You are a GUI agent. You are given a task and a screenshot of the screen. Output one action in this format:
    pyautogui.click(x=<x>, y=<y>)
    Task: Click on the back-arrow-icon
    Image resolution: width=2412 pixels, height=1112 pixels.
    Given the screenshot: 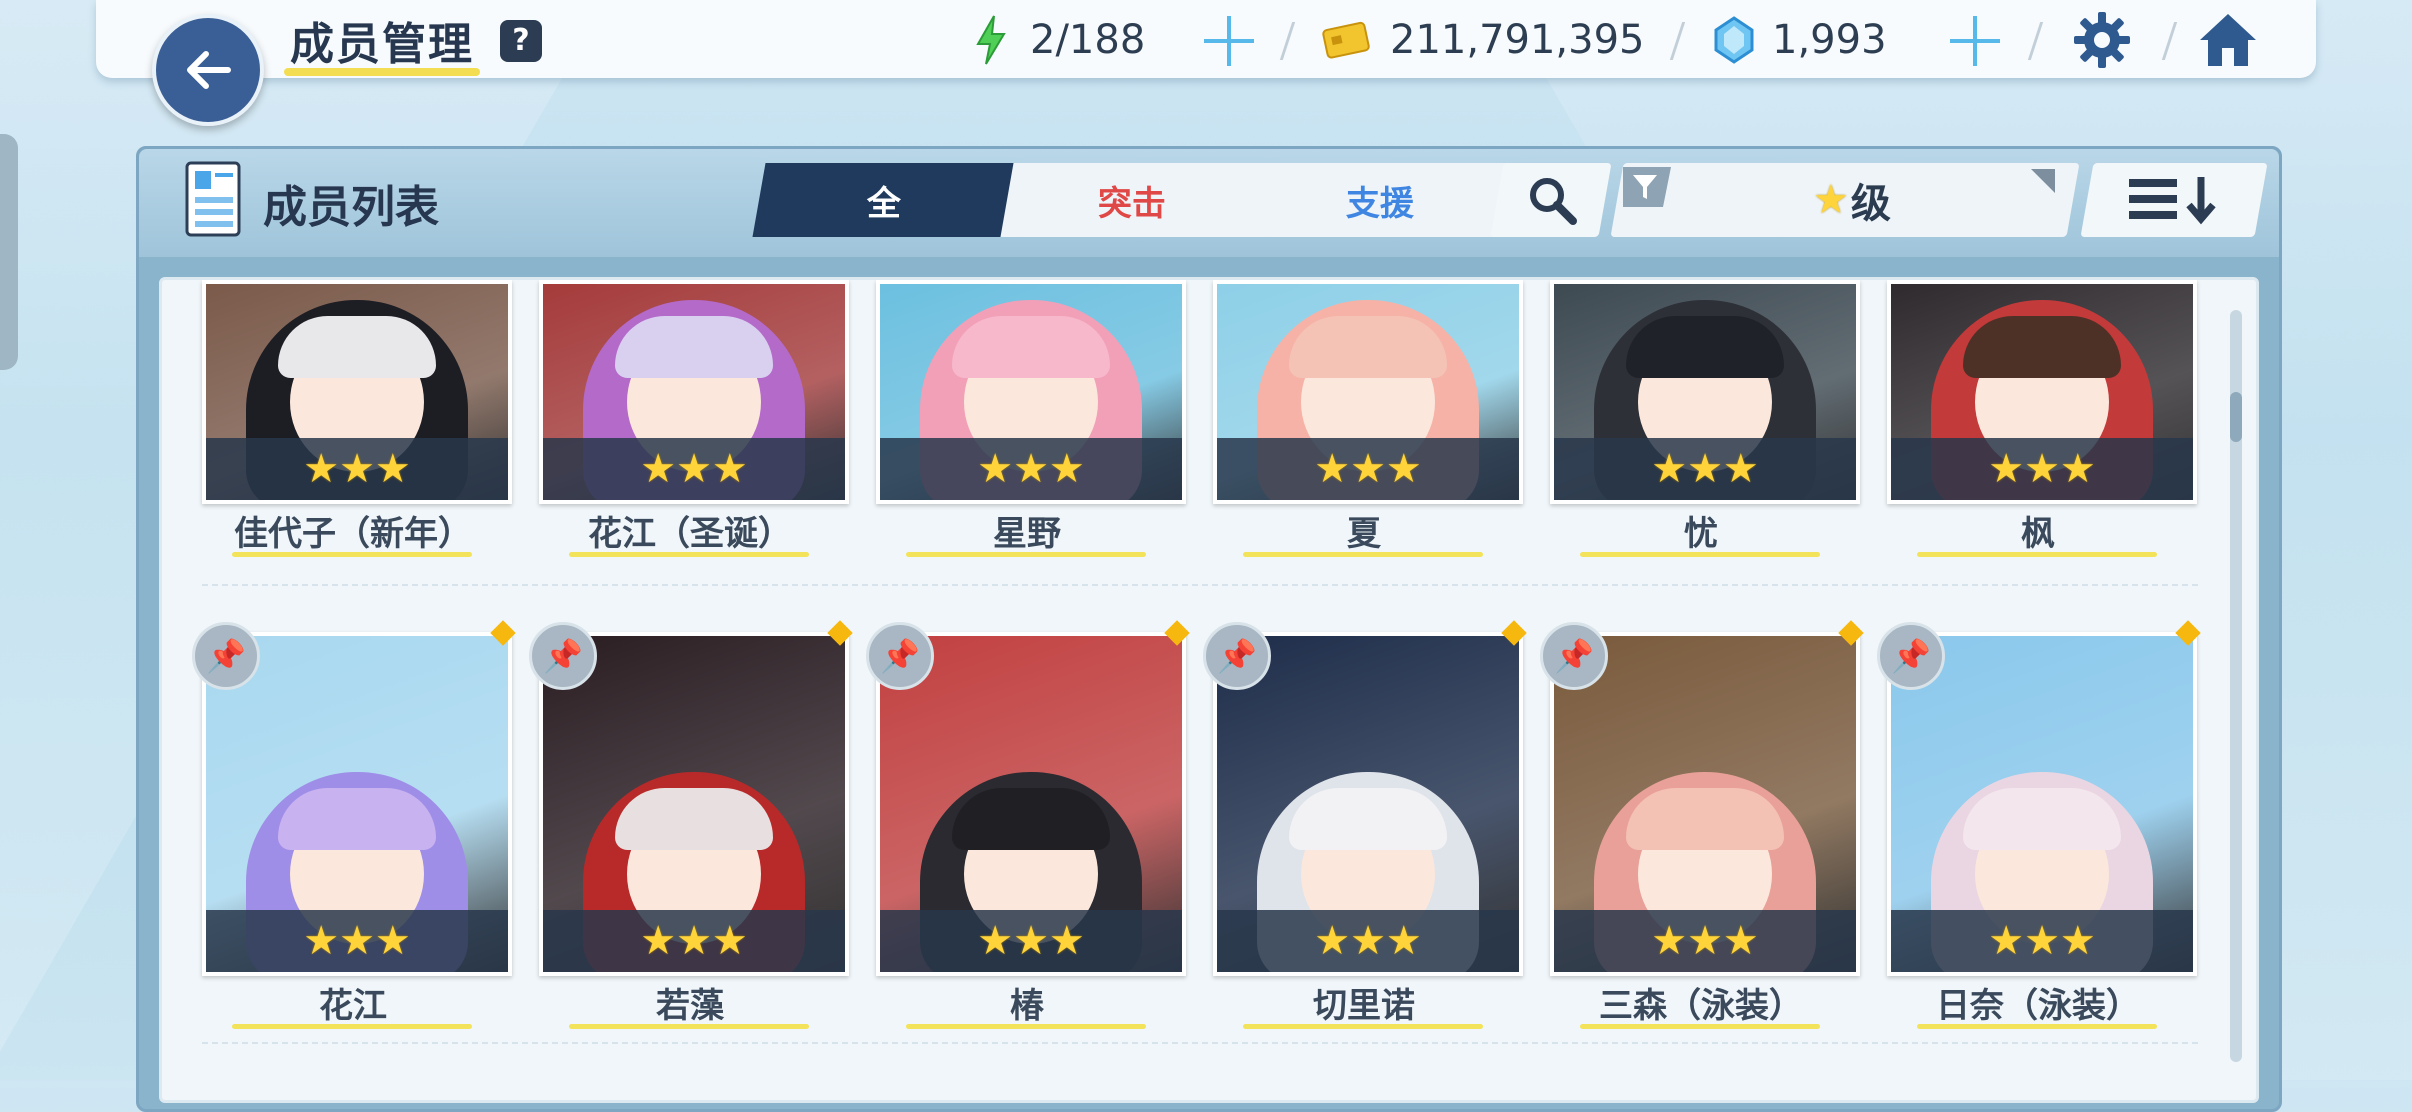 What is the action you would take?
    pyautogui.click(x=209, y=70)
    